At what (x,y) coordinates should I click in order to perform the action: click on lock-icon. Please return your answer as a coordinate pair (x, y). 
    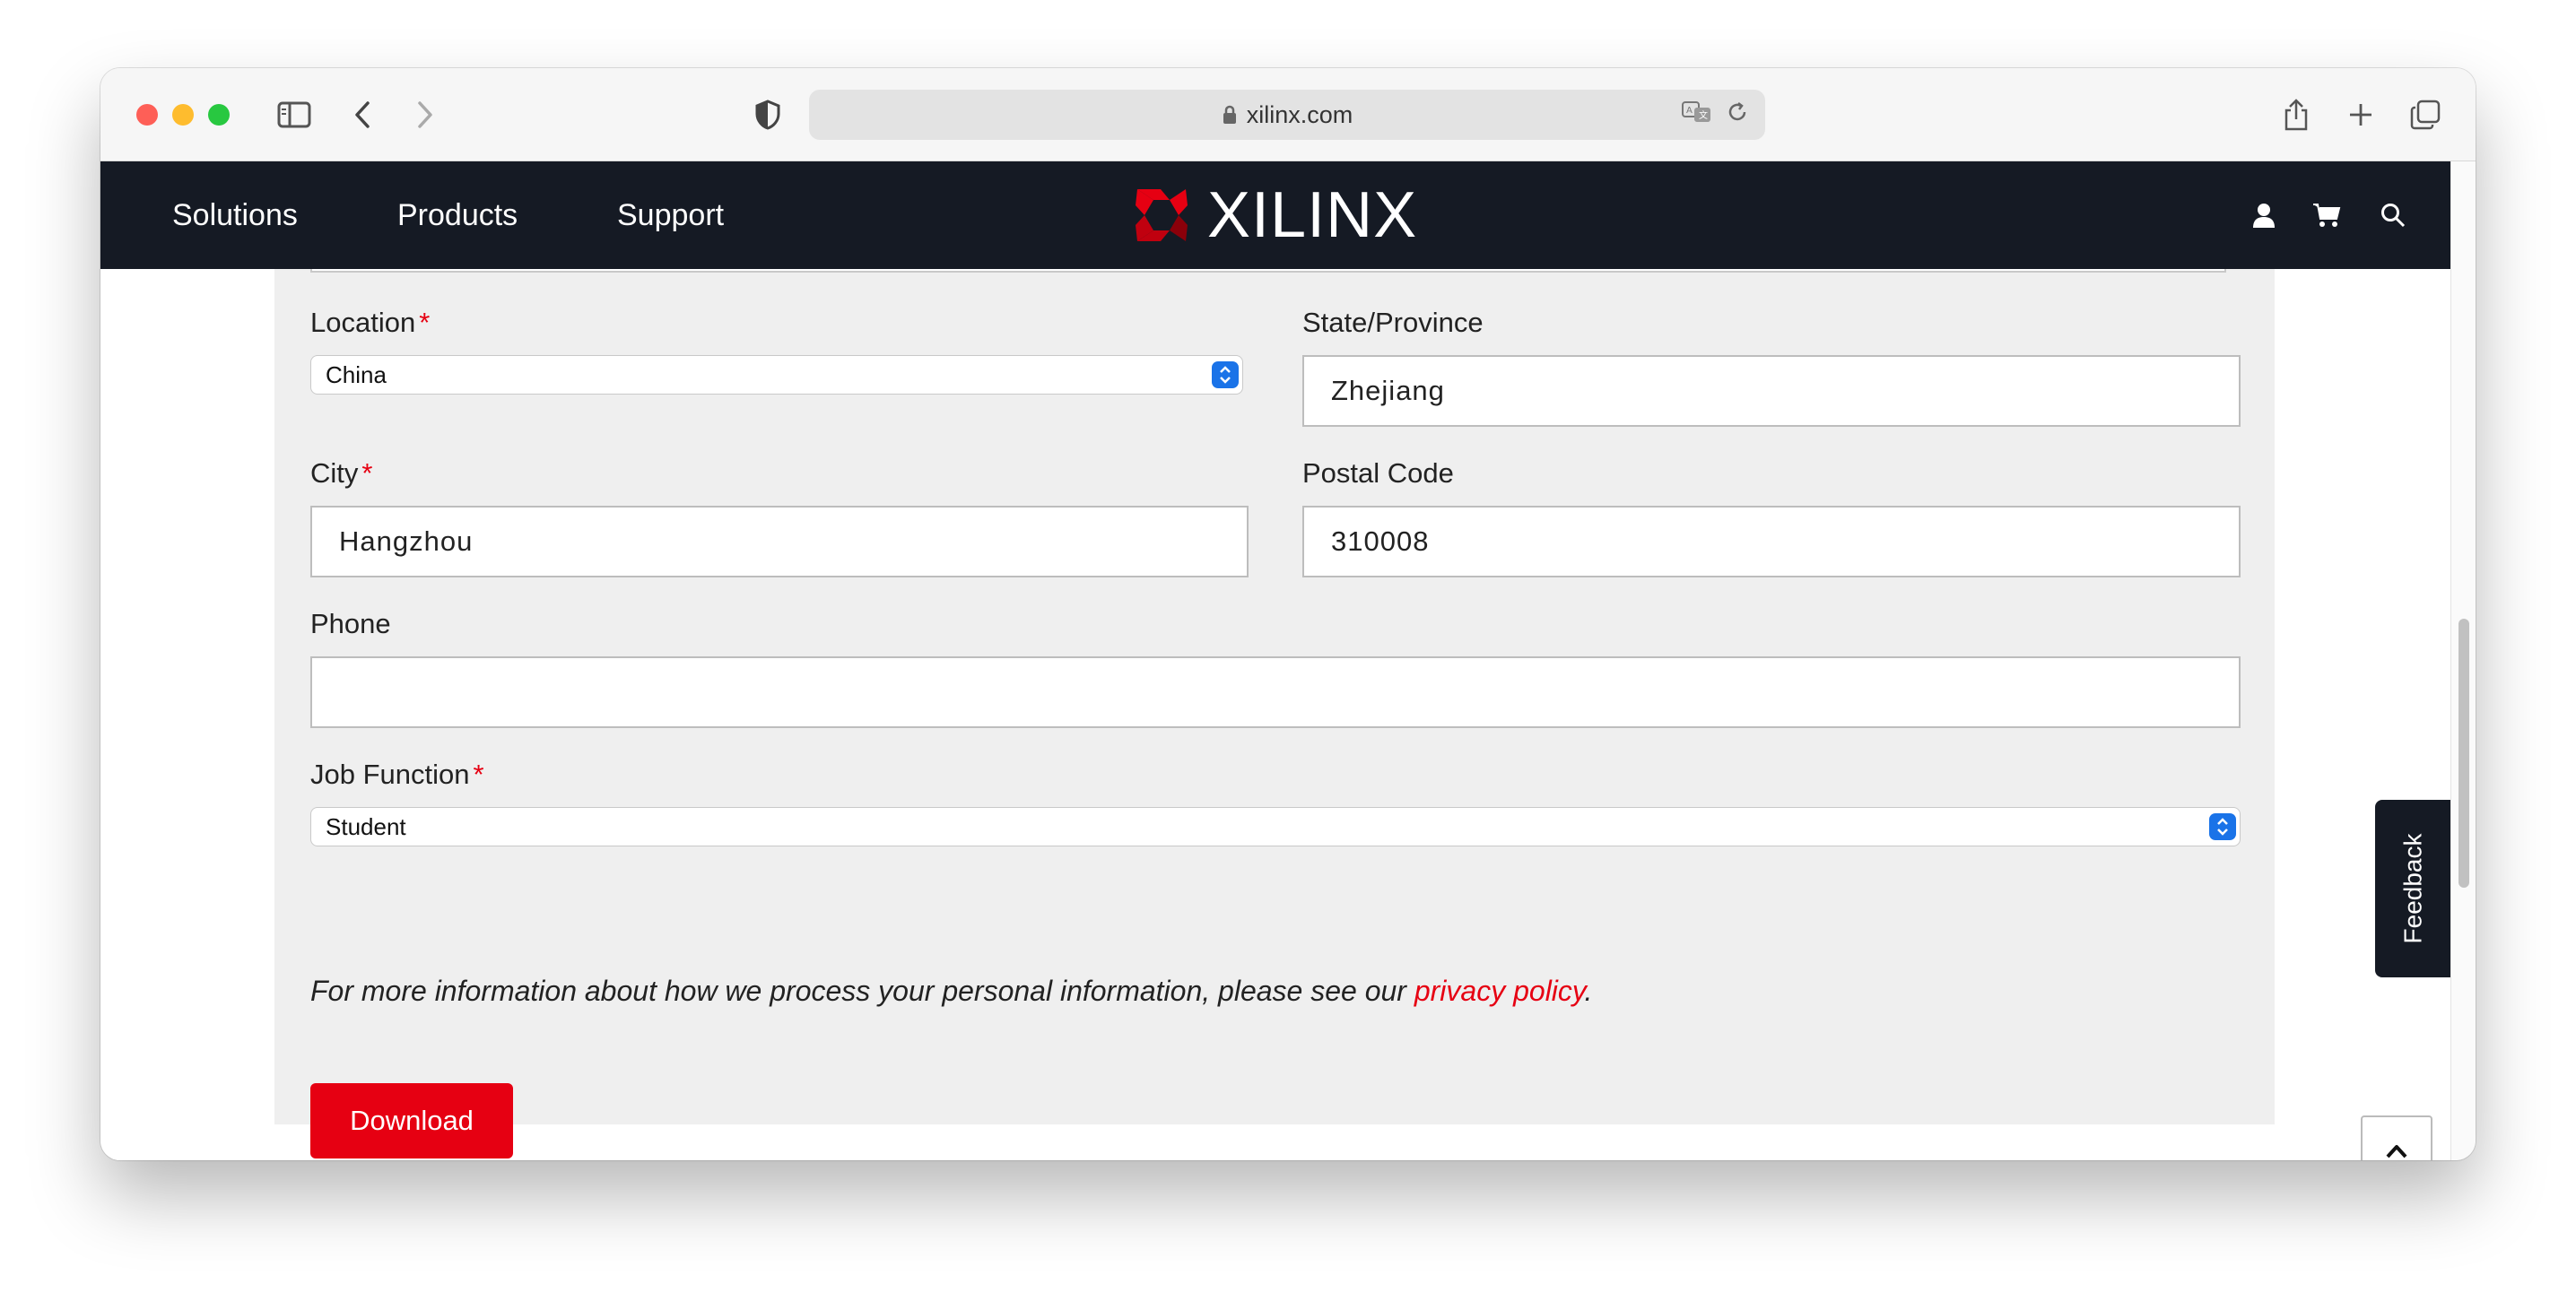
    Looking at the image, I should click on (1230, 115).